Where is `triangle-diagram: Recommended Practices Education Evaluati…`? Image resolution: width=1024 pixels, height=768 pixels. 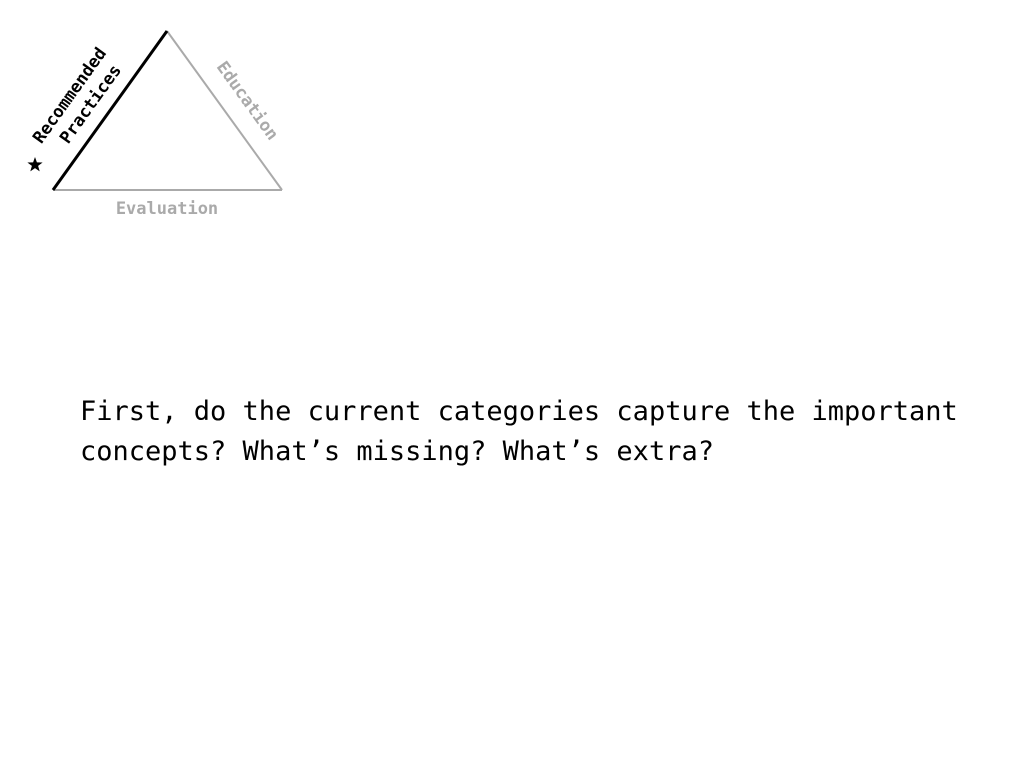
triangle-diagram: Recommended Practices Education Evaluati… is located at coordinates (155, 124).